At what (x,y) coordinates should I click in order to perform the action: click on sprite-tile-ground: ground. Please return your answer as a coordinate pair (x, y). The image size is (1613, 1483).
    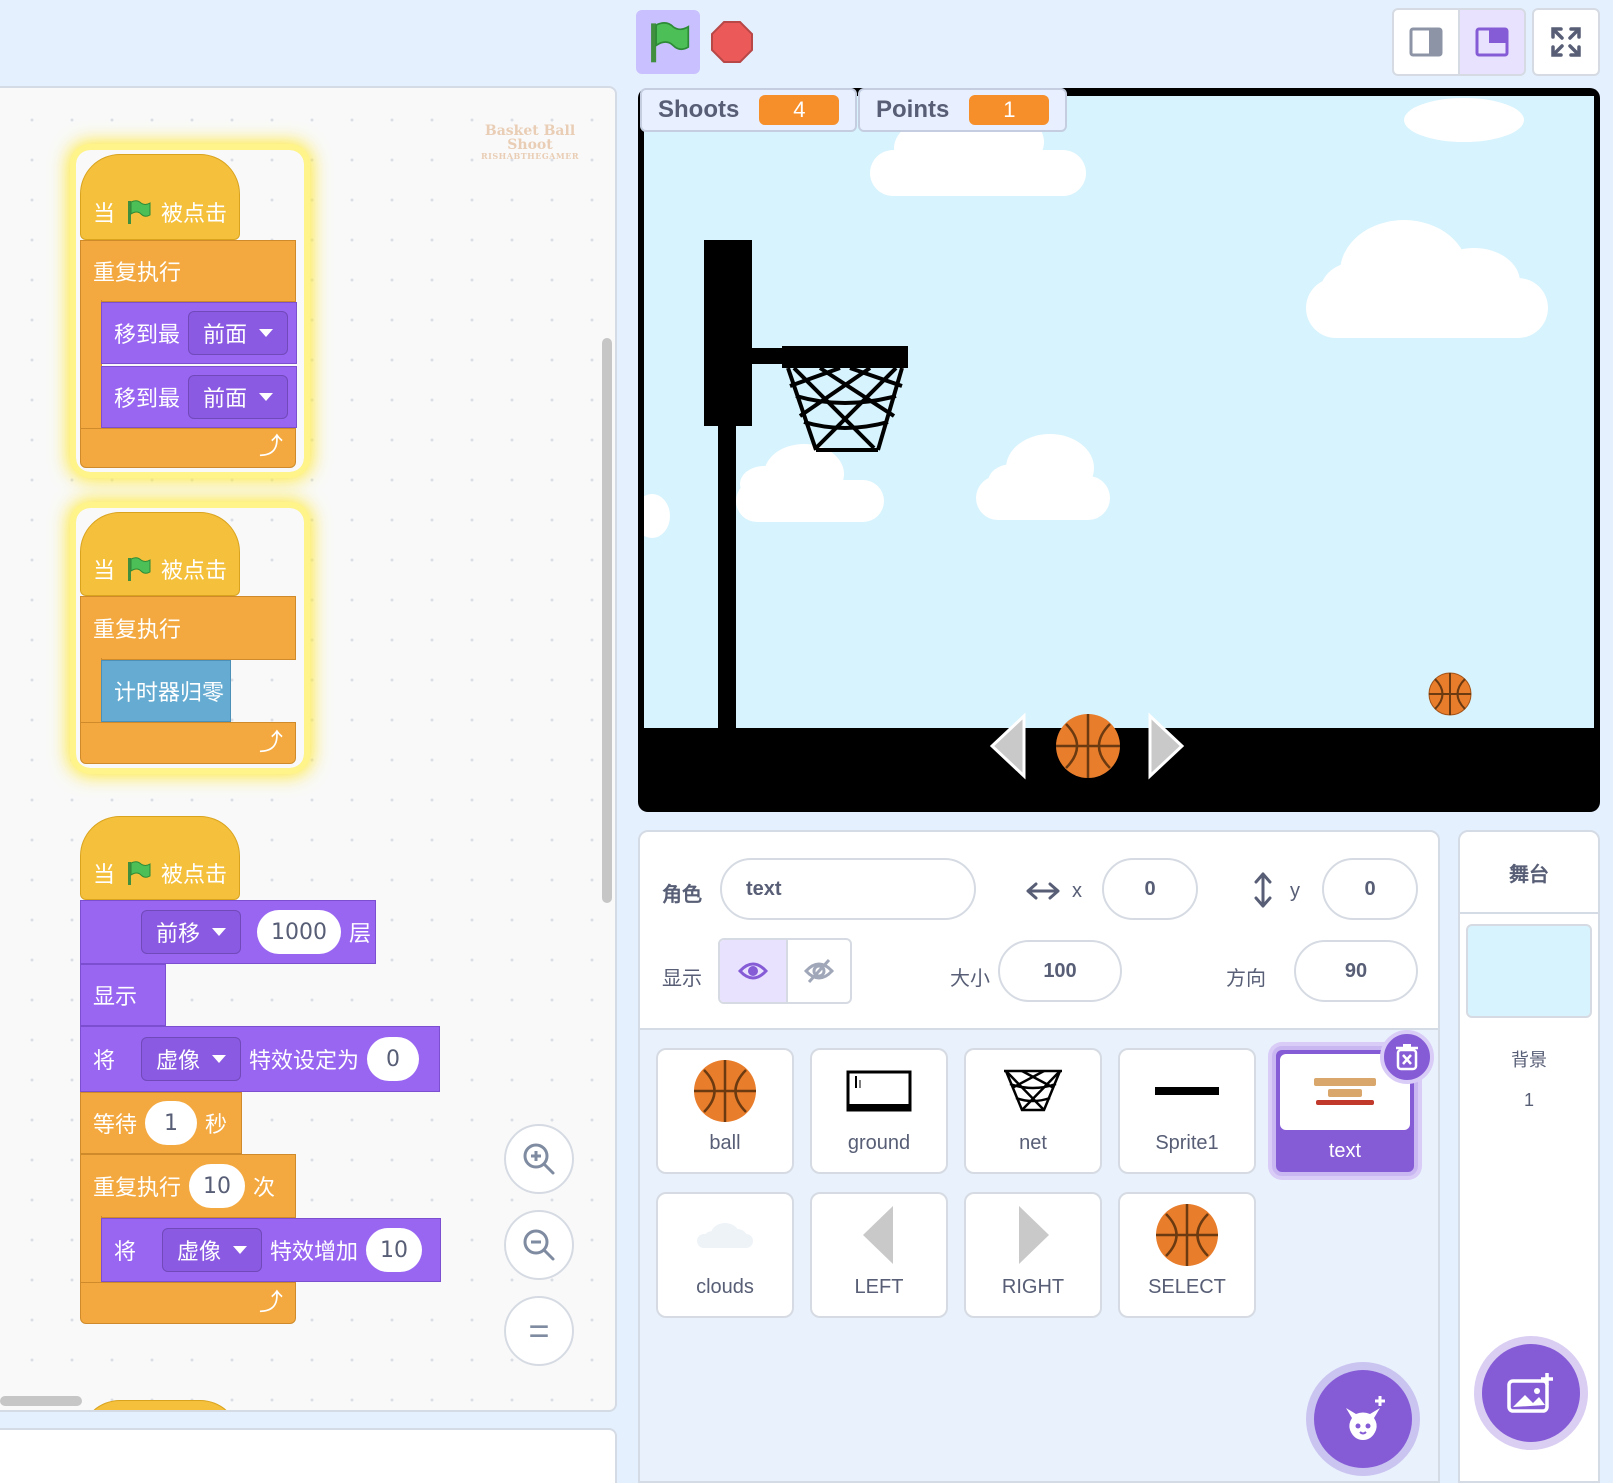
    Looking at the image, I should click on (879, 1111).